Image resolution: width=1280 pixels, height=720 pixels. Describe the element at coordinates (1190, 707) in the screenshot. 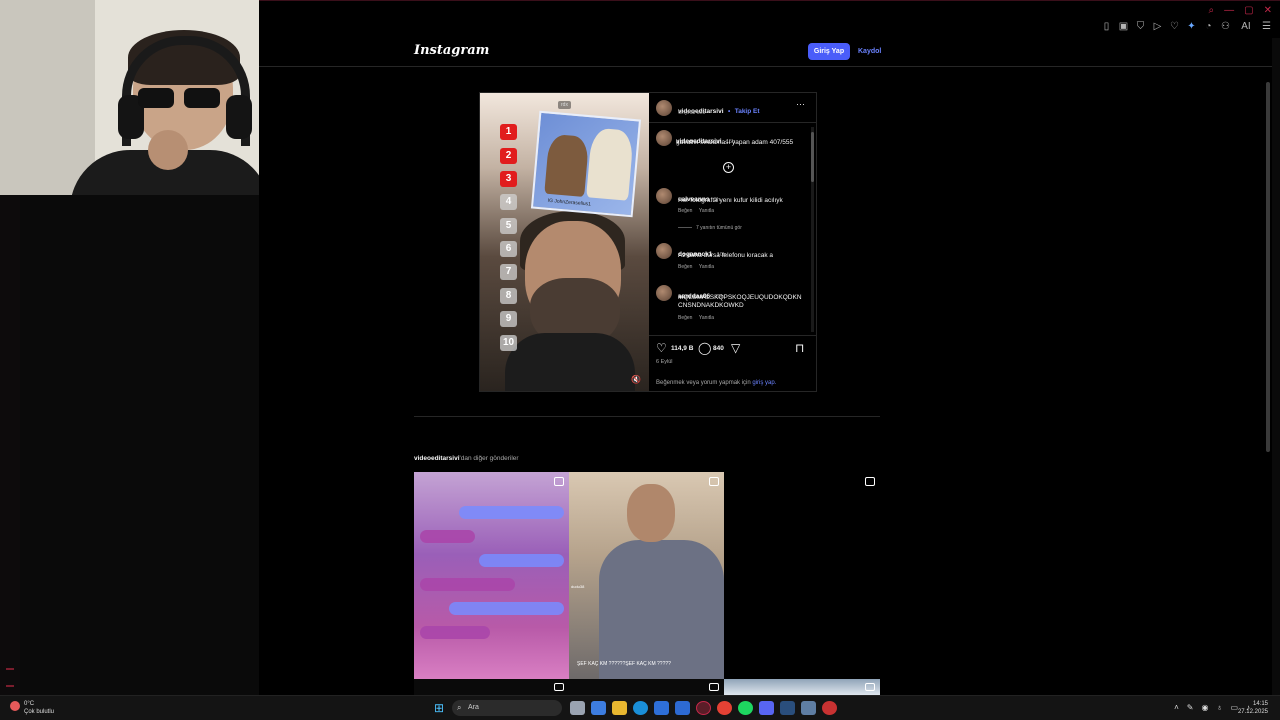

I see `tray-app-icon: ✎` at that location.